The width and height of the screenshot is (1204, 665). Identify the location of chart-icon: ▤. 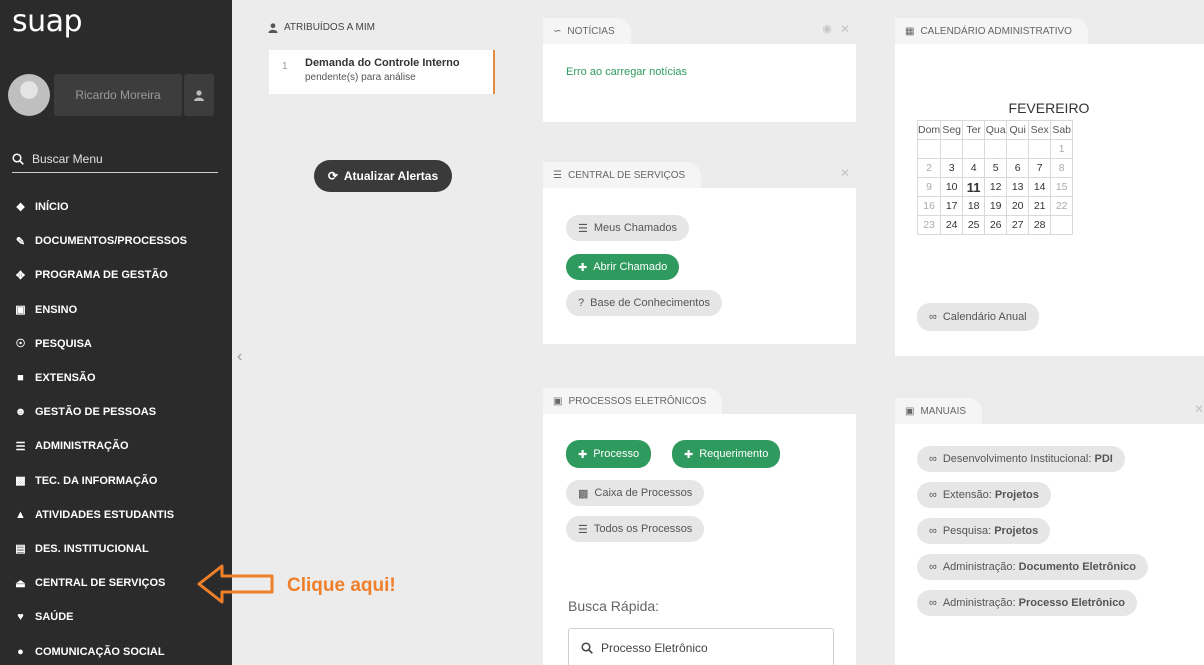
(20, 549).